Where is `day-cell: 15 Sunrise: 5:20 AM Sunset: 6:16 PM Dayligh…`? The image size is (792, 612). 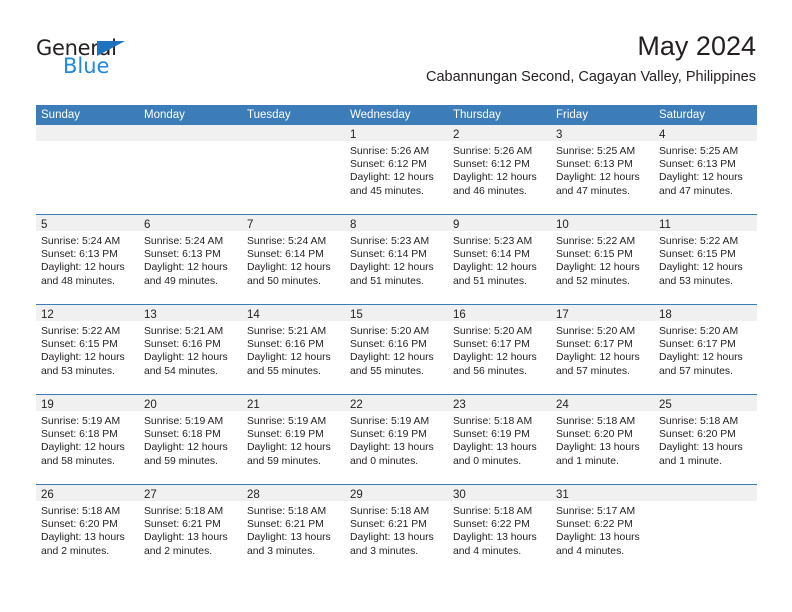 day-cell: 15 Sunrise: 5:20 AM Sunset: 6:16 PM Dayligh… is located at coordinates (396, 349).